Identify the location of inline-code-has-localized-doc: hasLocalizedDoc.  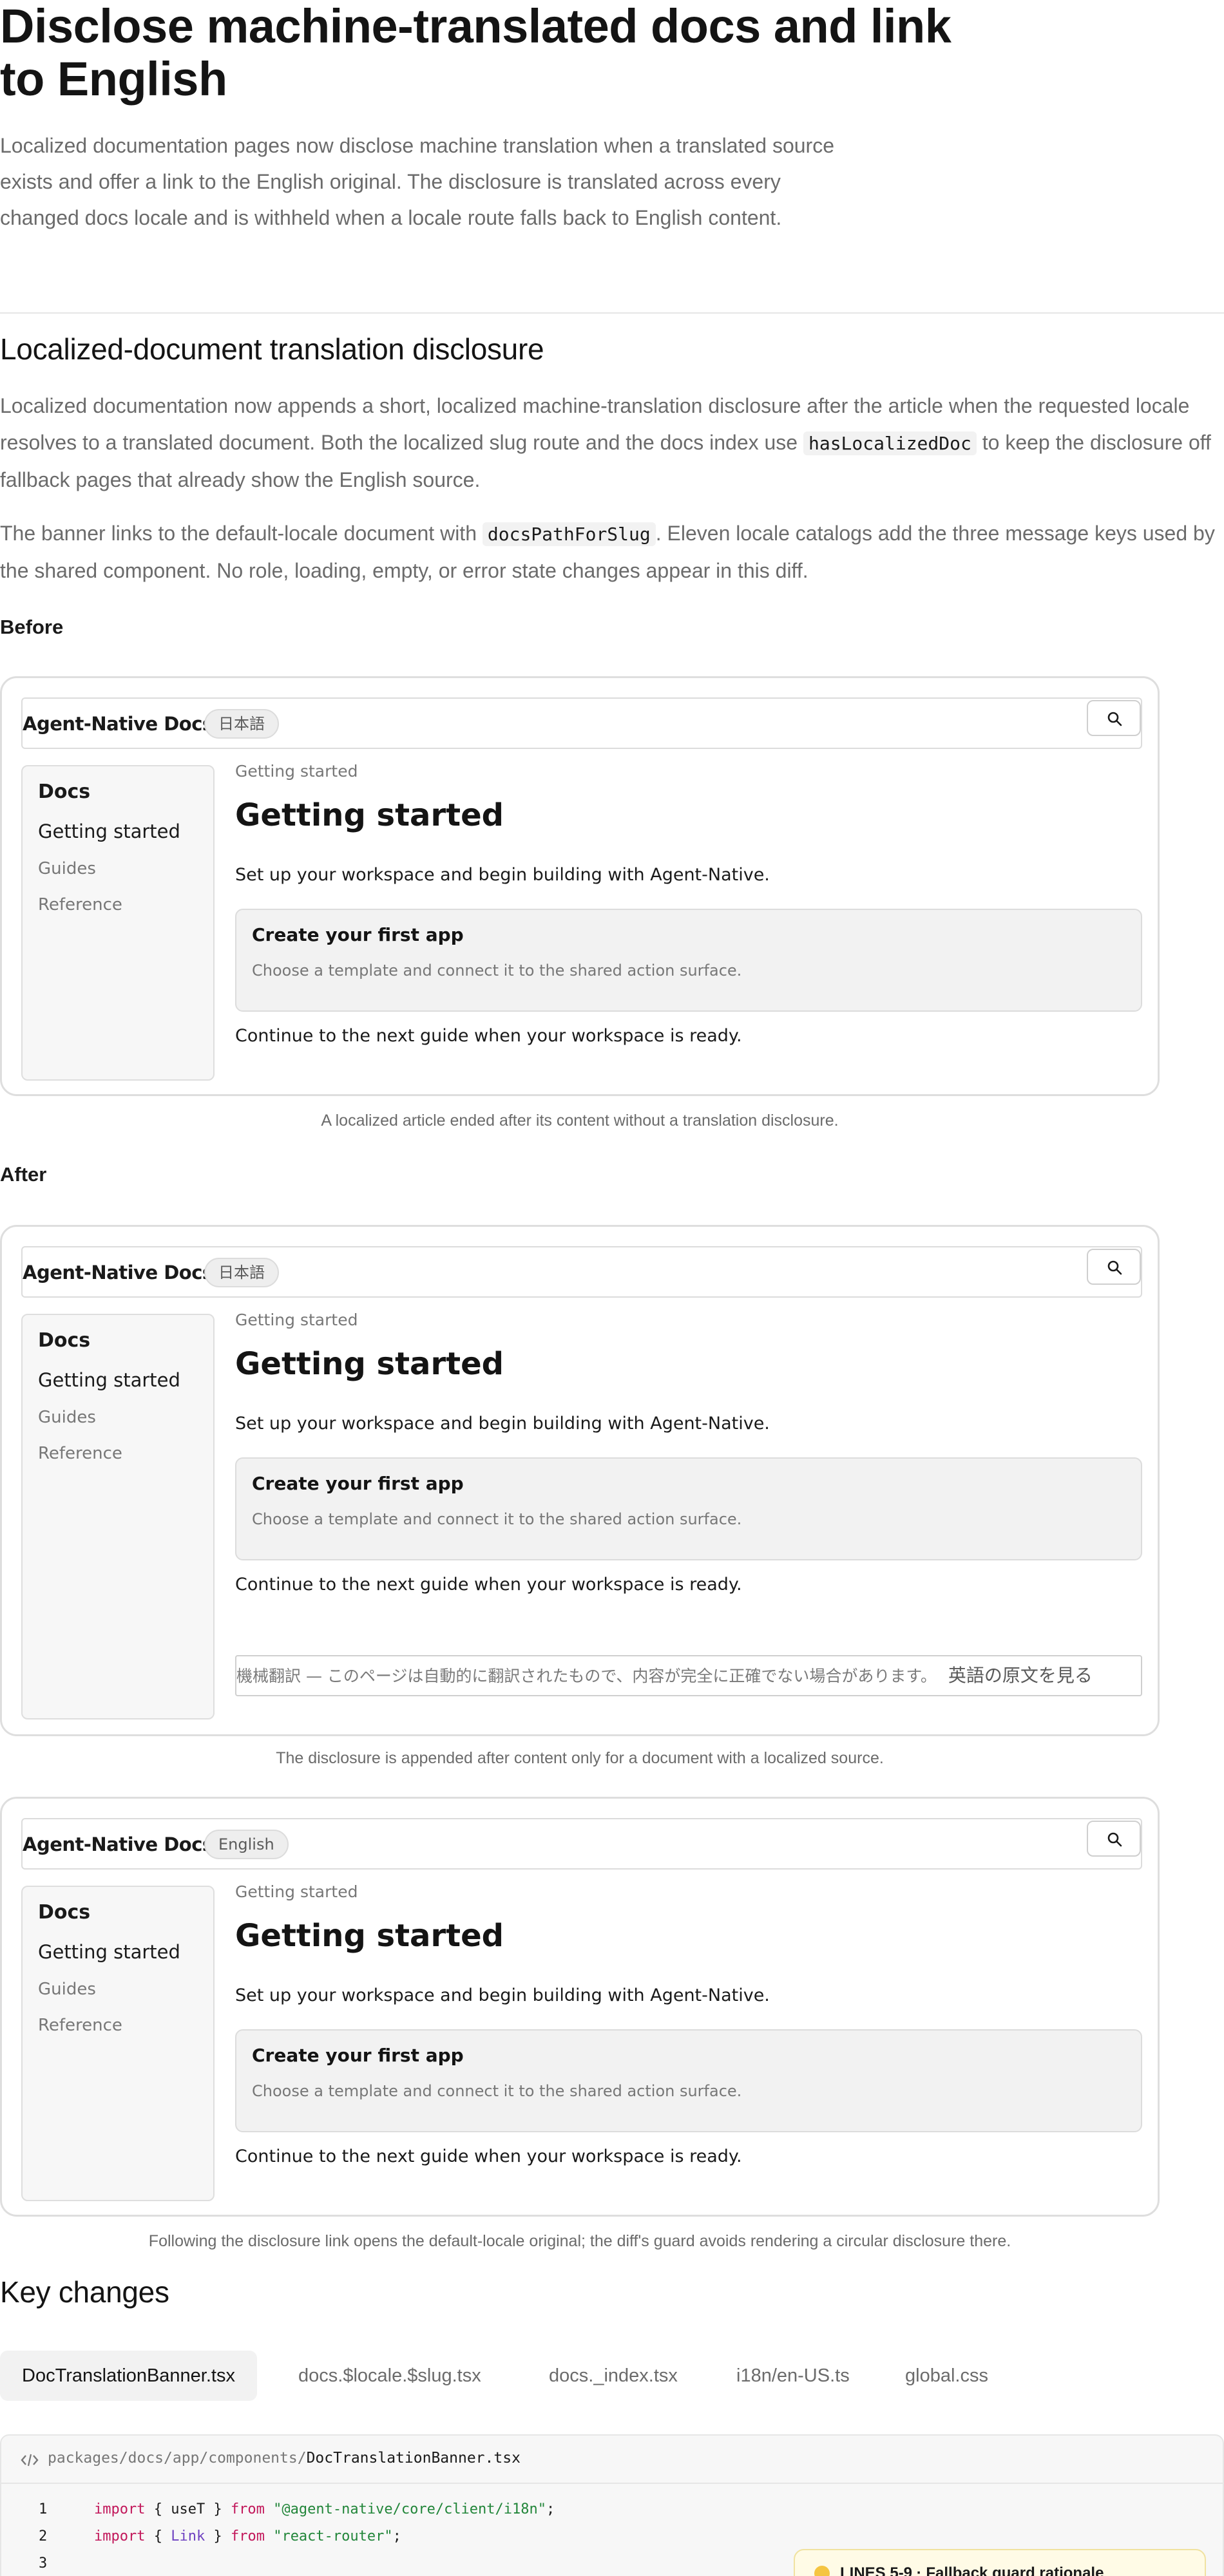
(890, 443).